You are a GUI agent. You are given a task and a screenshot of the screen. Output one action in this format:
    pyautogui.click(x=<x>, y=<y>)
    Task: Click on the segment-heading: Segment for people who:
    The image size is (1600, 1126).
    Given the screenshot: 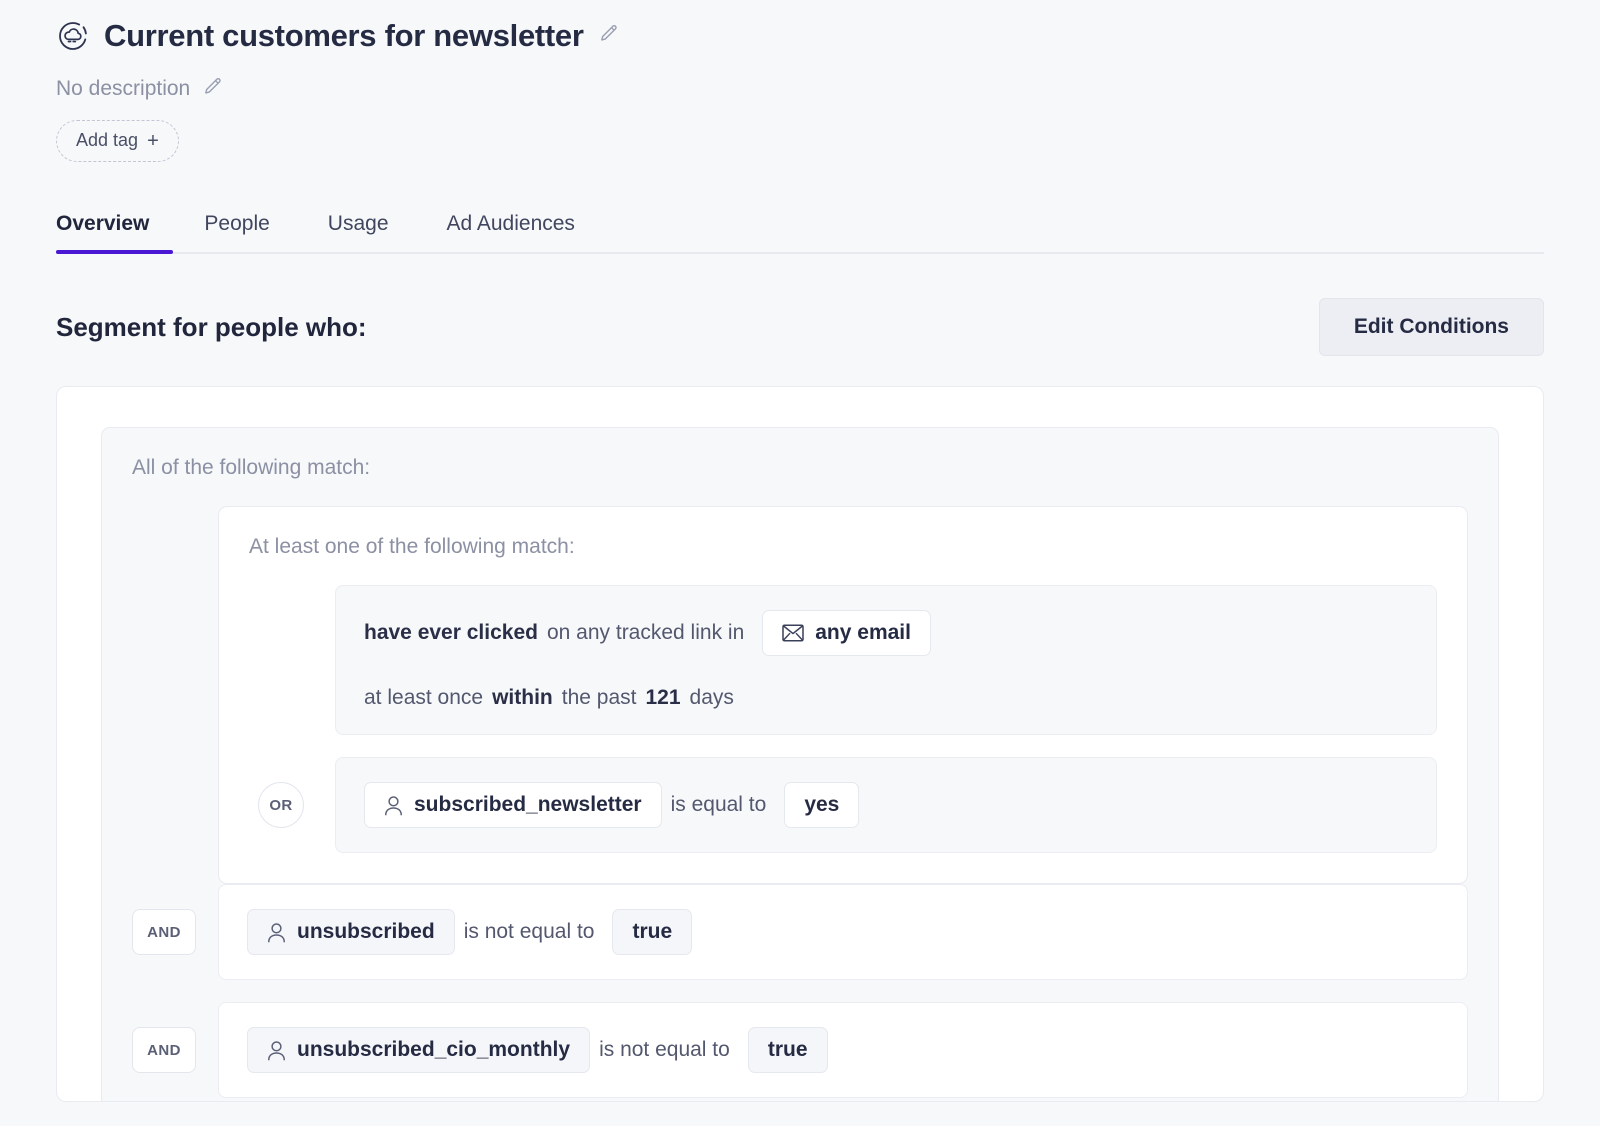 What is the action you would take?
    pyautogui.click(x=211, y=326)
    